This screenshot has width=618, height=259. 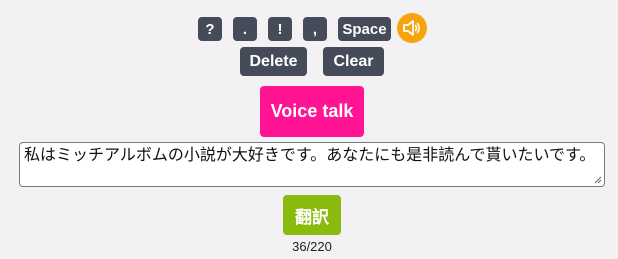 What do you see at coordinates (312, 246) in the screenshot?
I see `character-counter: 36/220` at bounding box center [312, 246].